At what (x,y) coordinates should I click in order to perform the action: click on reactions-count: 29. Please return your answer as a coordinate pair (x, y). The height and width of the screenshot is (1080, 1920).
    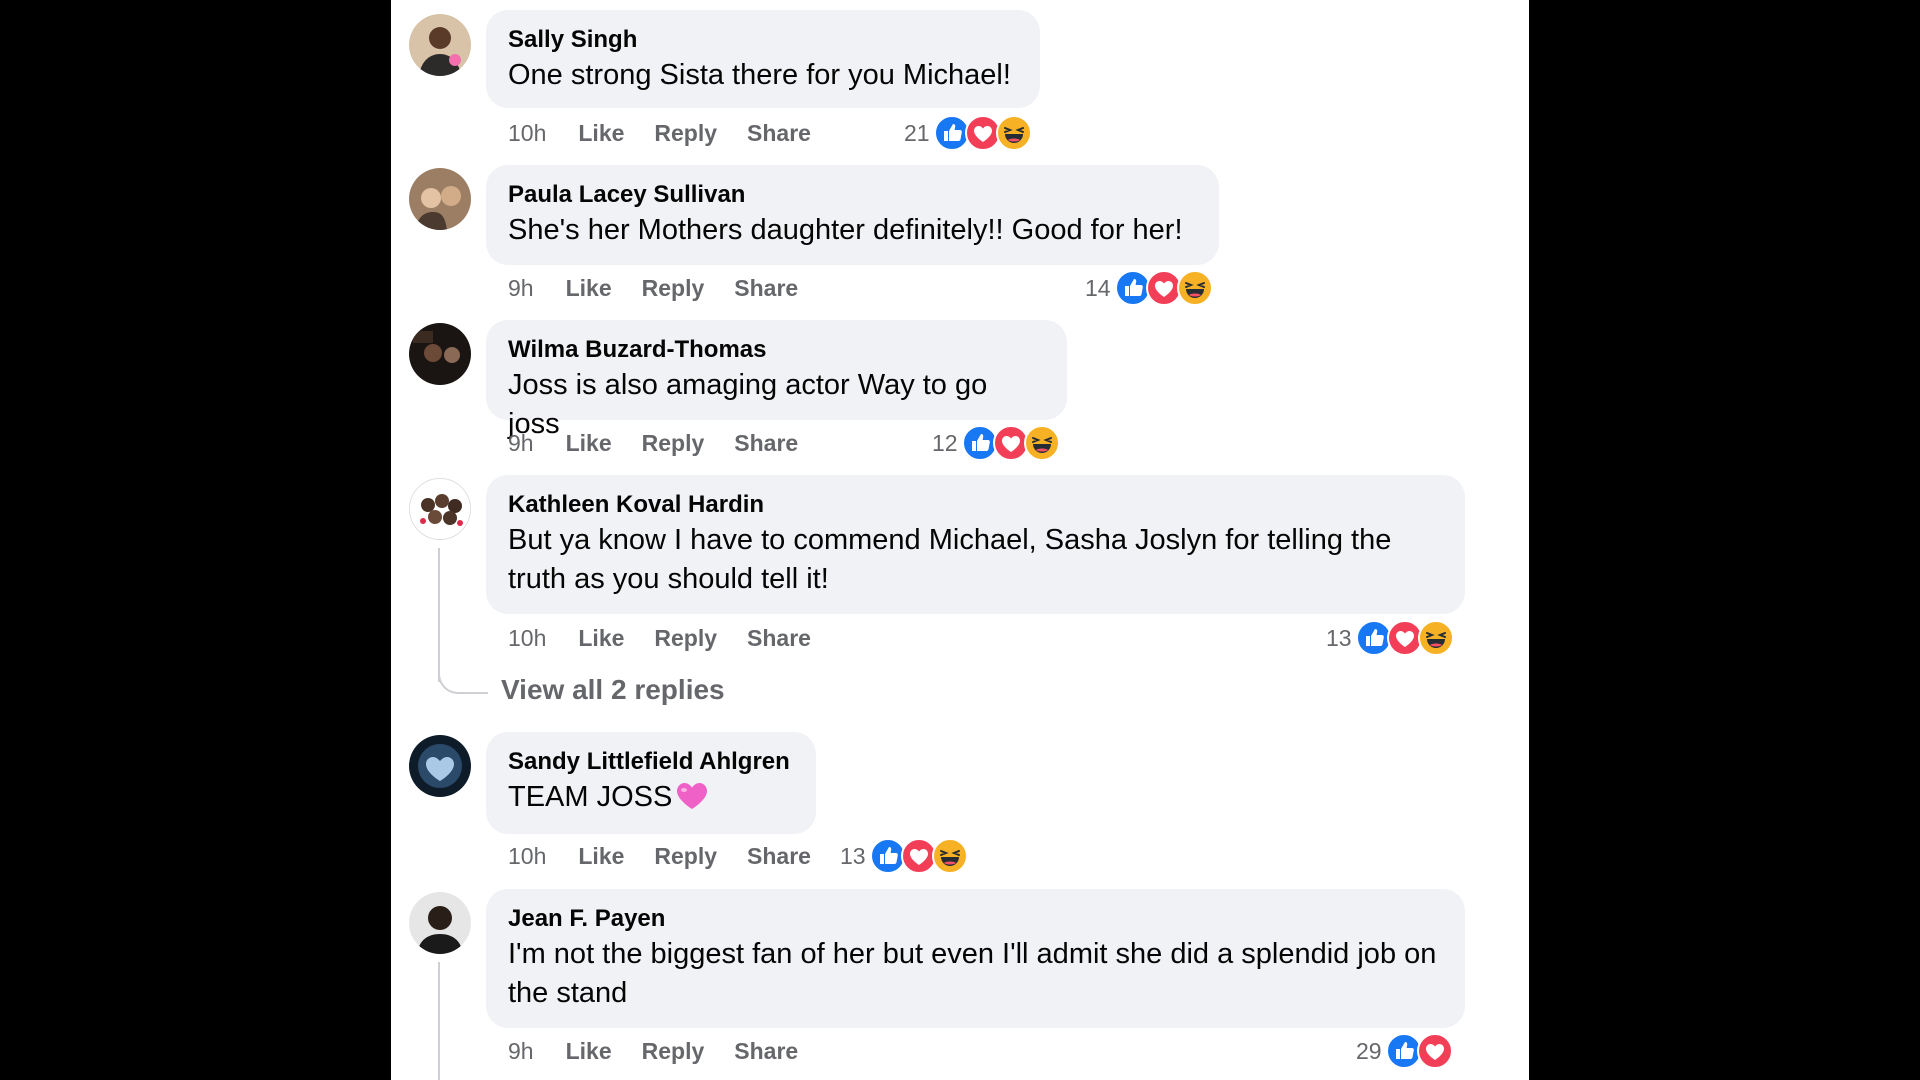
    Looking at the image, I should click on (1369, 1050).